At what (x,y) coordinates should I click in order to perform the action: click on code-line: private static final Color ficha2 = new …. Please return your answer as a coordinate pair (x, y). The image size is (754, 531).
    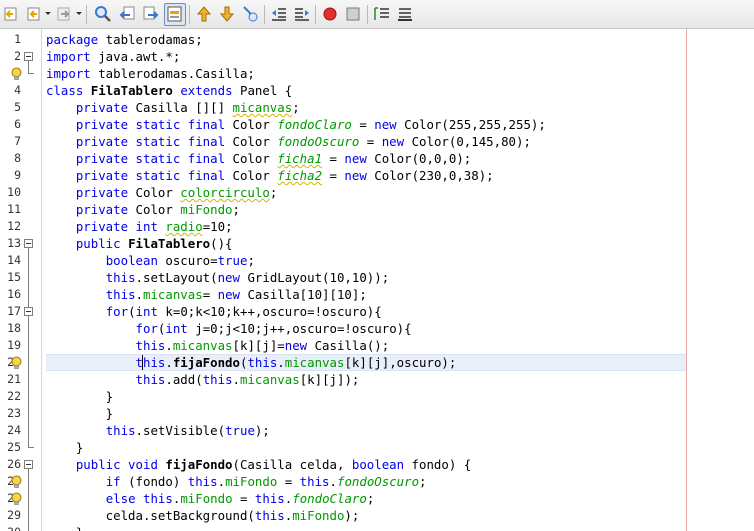
    Looking at the image, I should click on (270, 175).